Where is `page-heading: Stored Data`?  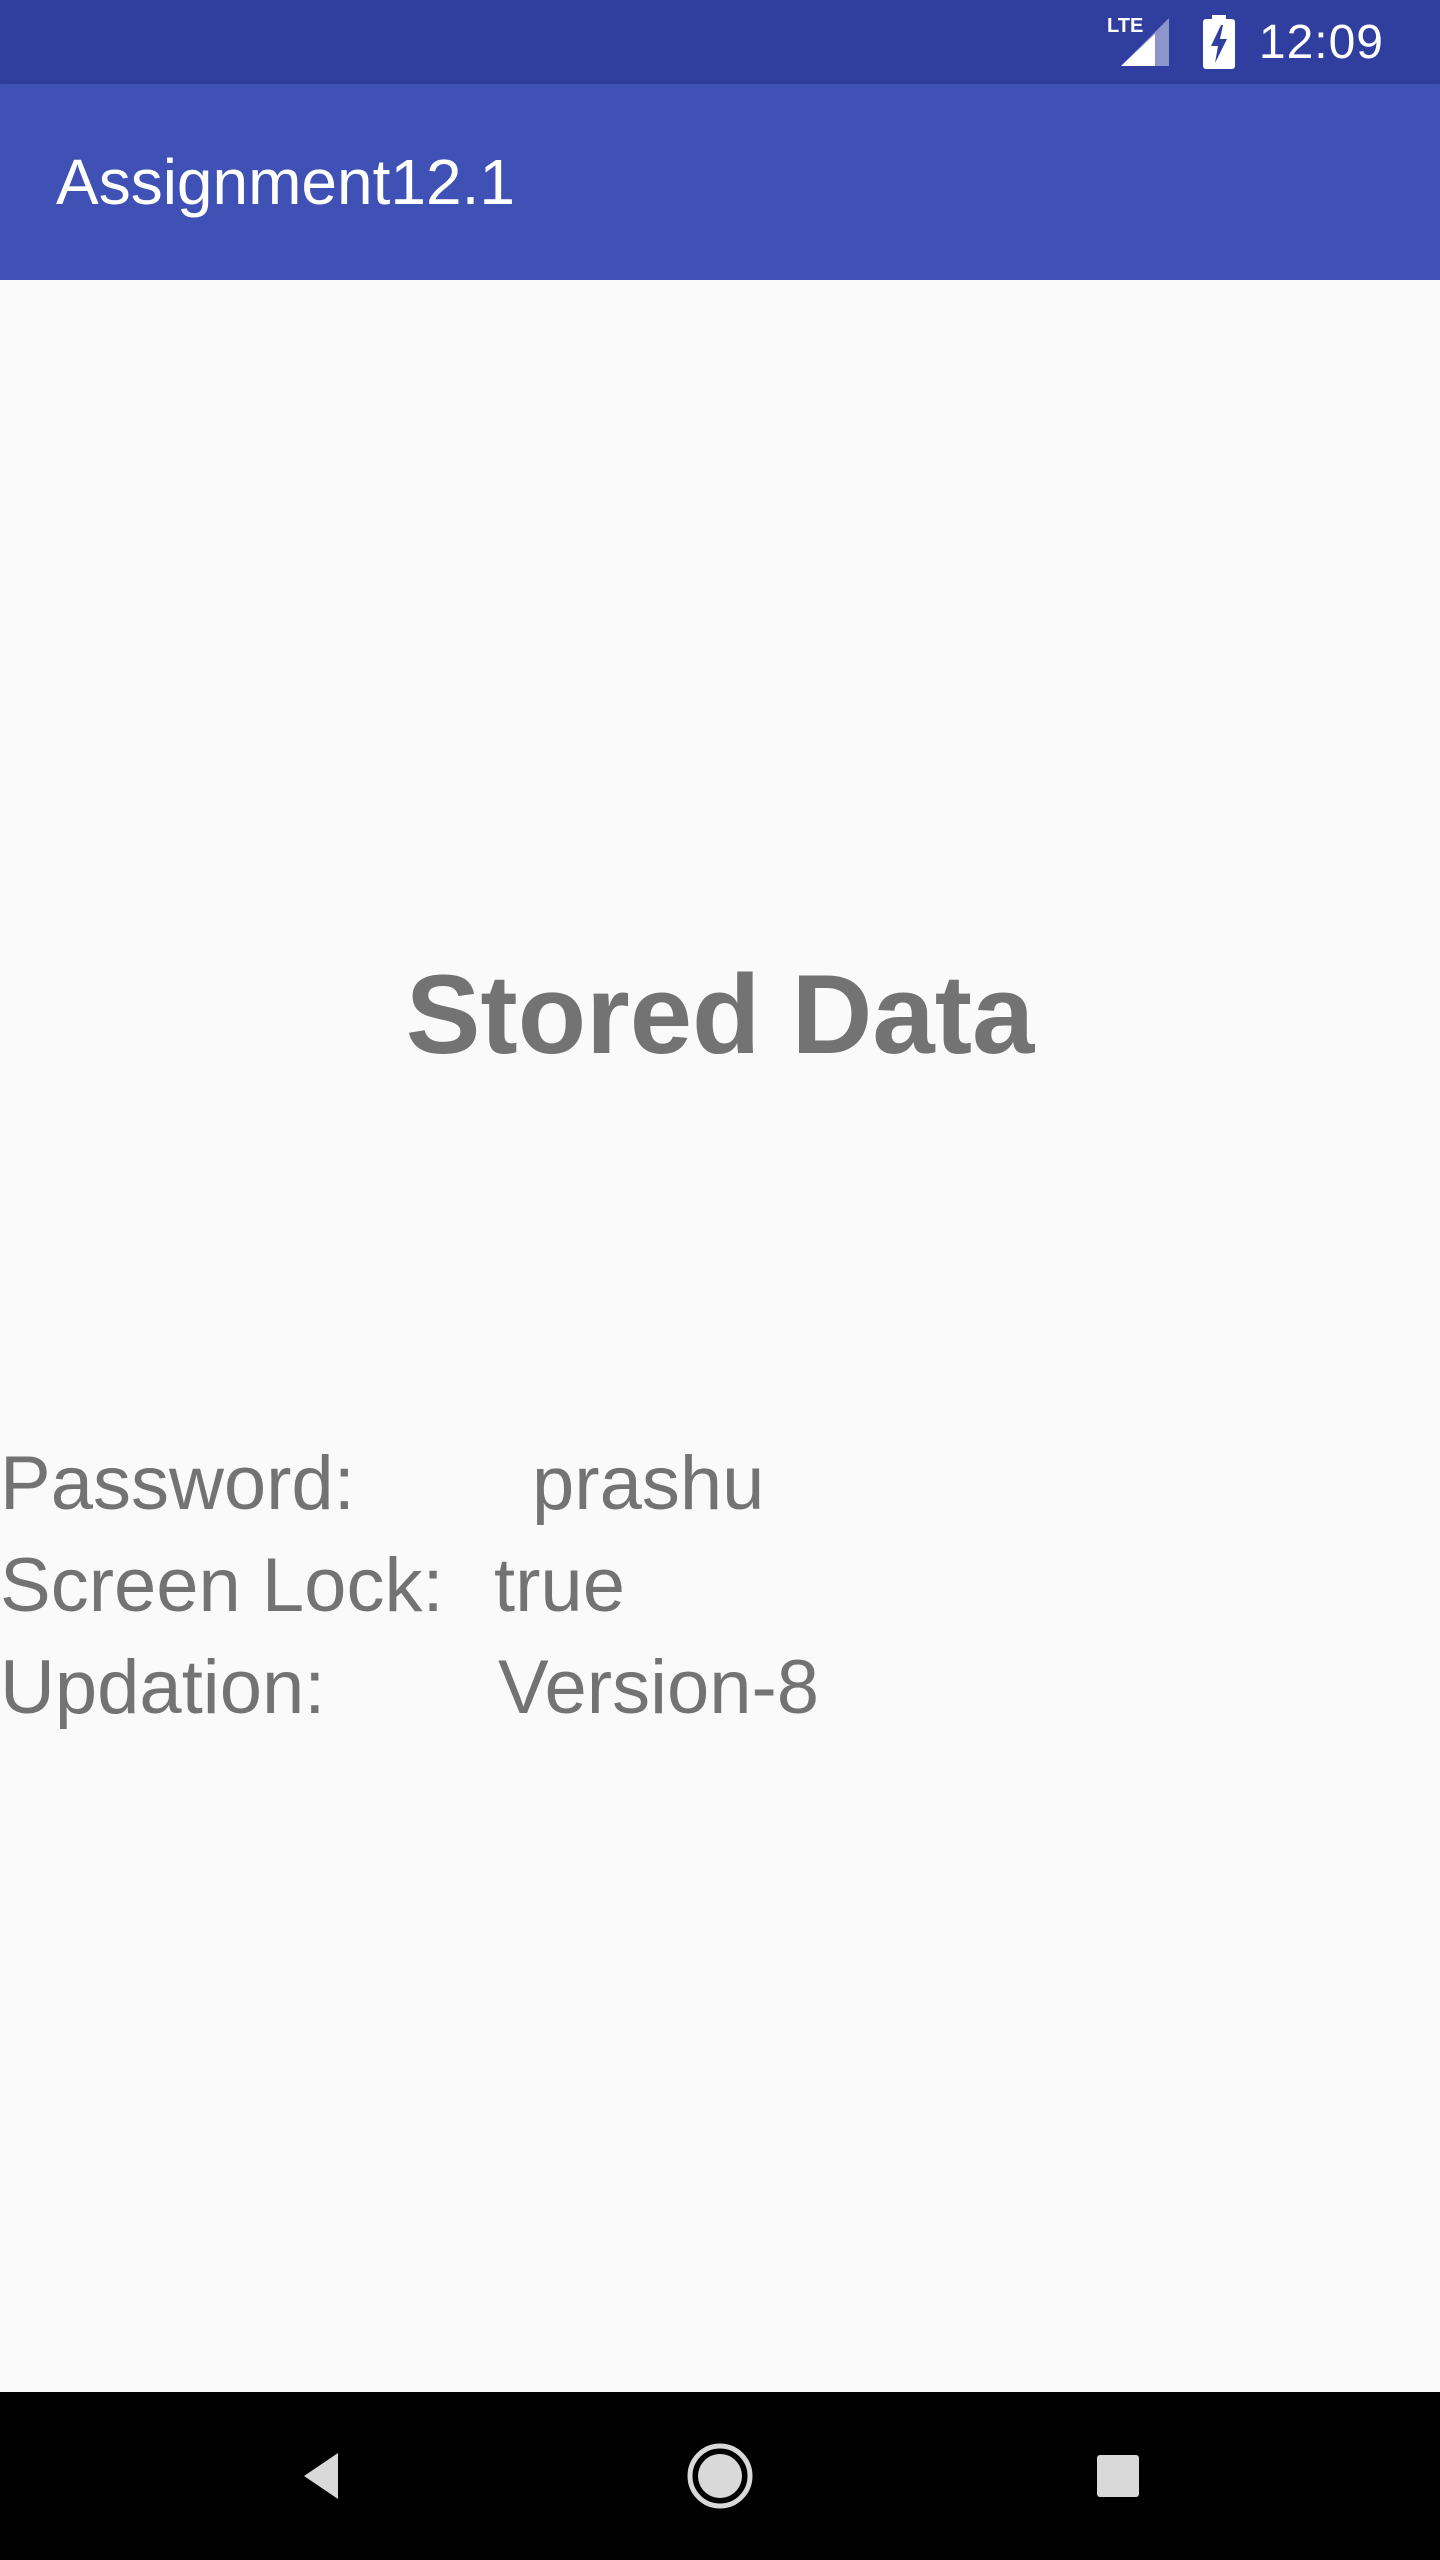 page-heading: Stored Data is located at coordinates (720, 1014).